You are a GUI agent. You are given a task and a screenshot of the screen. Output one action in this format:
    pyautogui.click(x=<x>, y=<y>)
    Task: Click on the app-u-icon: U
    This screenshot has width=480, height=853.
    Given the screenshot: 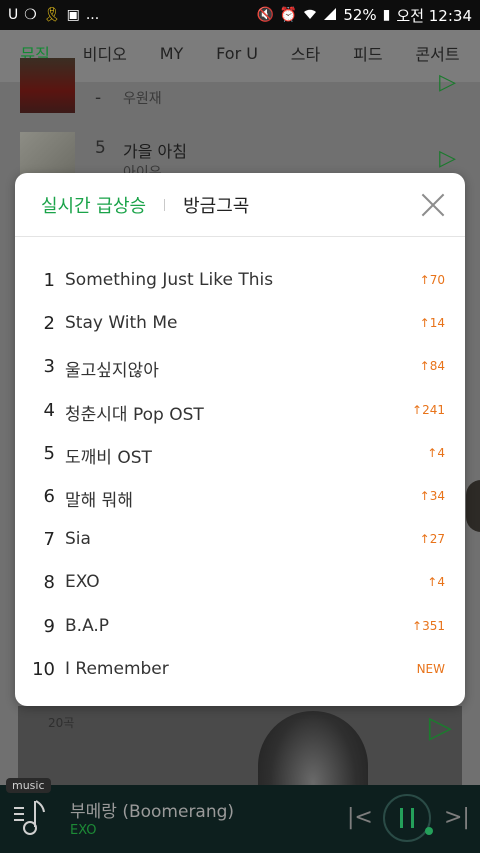 What is the action you would take?
    pyautogui.click(x=13, y=15)
    